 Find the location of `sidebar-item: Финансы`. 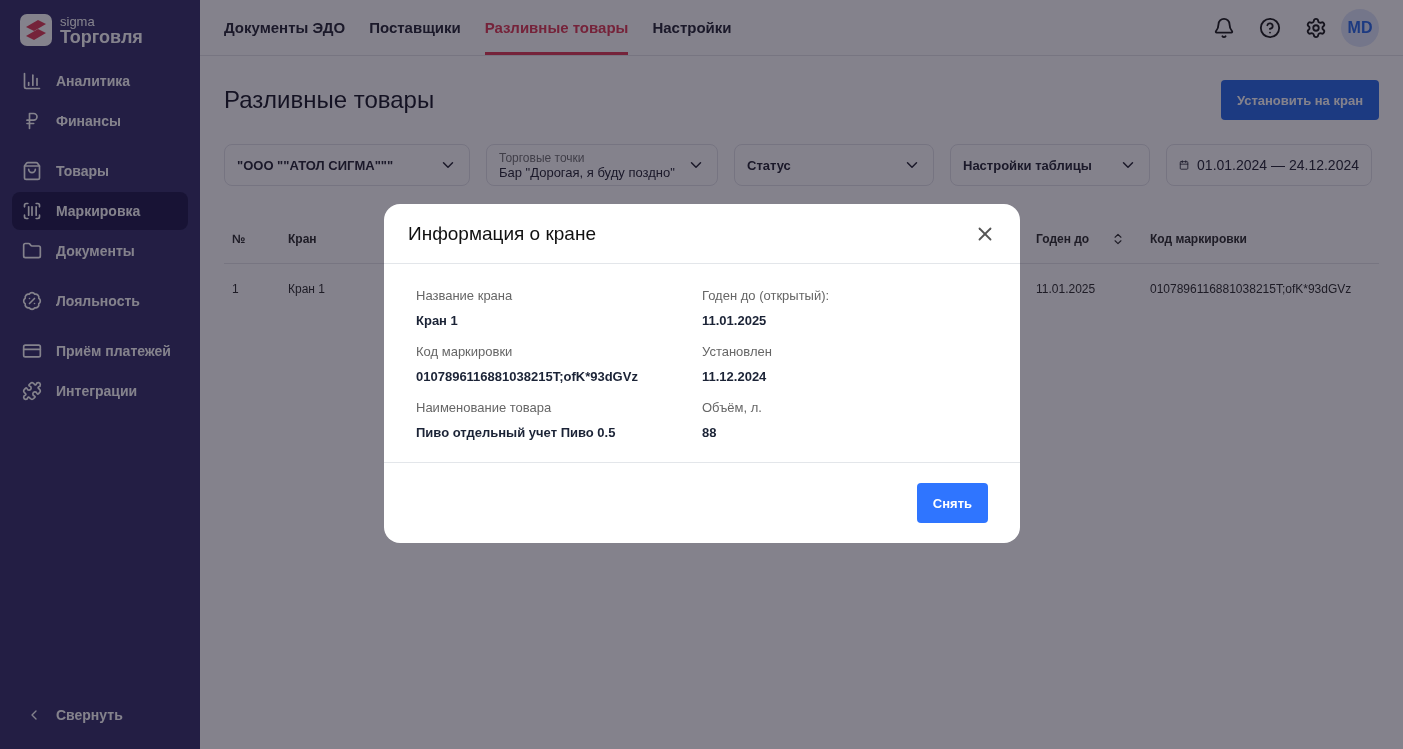

sidebar-item: Финансы is located at coordinates (100, 121).